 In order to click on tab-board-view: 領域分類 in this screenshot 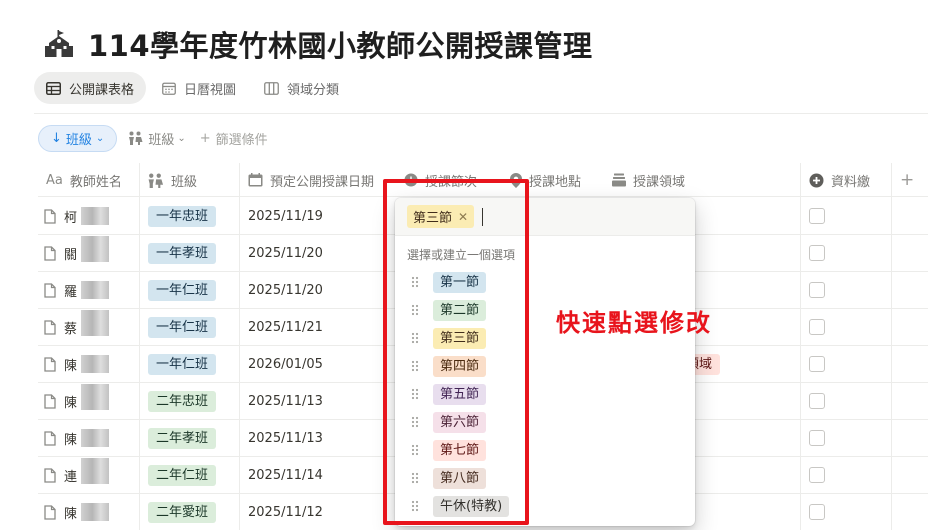, I will do `click(301, 88)`.